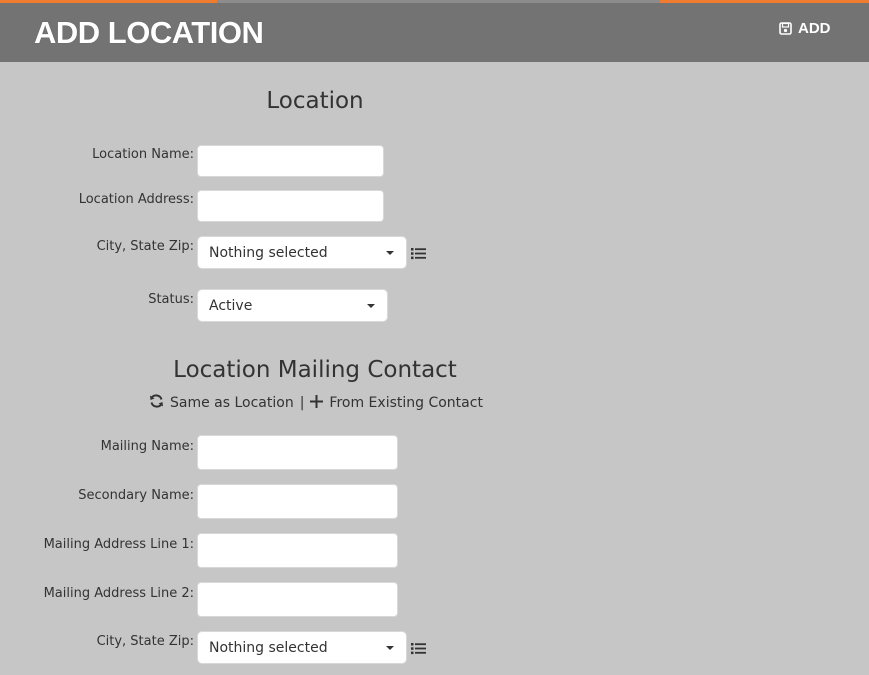  I want to click on status-select: Active, so click(292, 305).